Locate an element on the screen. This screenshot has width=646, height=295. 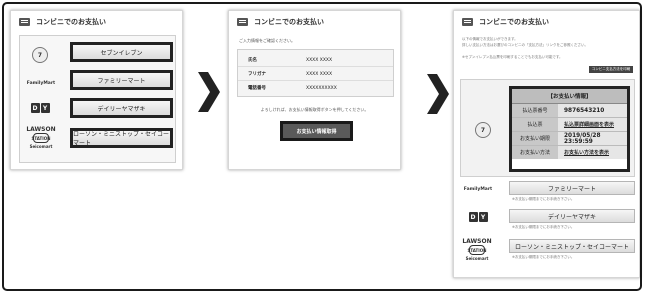
info-row-method: お支払い方法 お支払い方法を表示 is located at coordinates (569, 152).